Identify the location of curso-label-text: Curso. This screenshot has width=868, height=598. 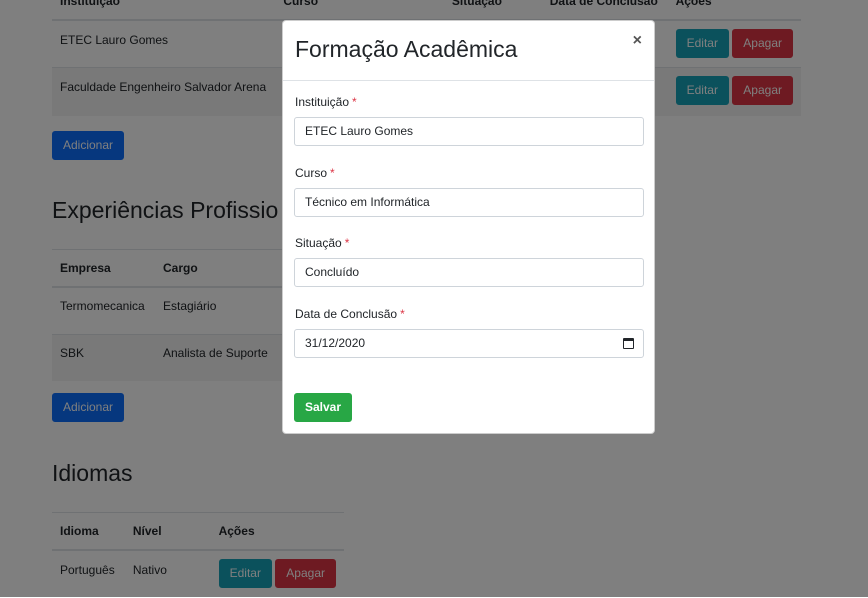
(311, 173).